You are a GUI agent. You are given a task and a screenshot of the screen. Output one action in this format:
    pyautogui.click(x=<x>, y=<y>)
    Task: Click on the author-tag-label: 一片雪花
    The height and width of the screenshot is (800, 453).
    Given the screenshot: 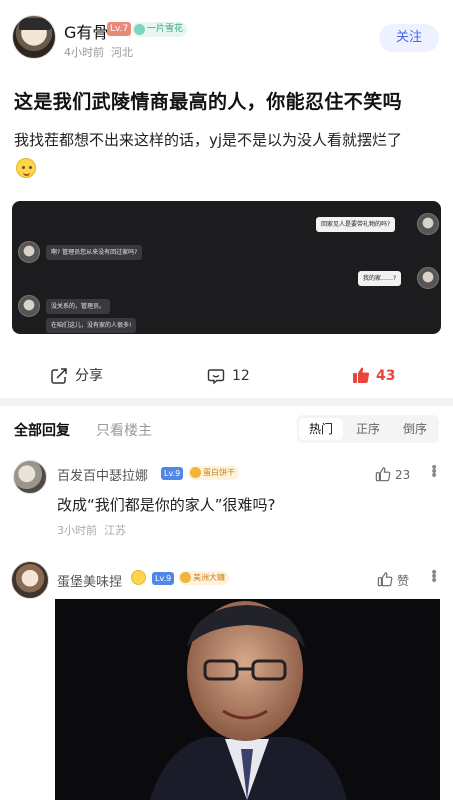 What is the action you would take?
    pyautogui.click(x=165, y=29)
    